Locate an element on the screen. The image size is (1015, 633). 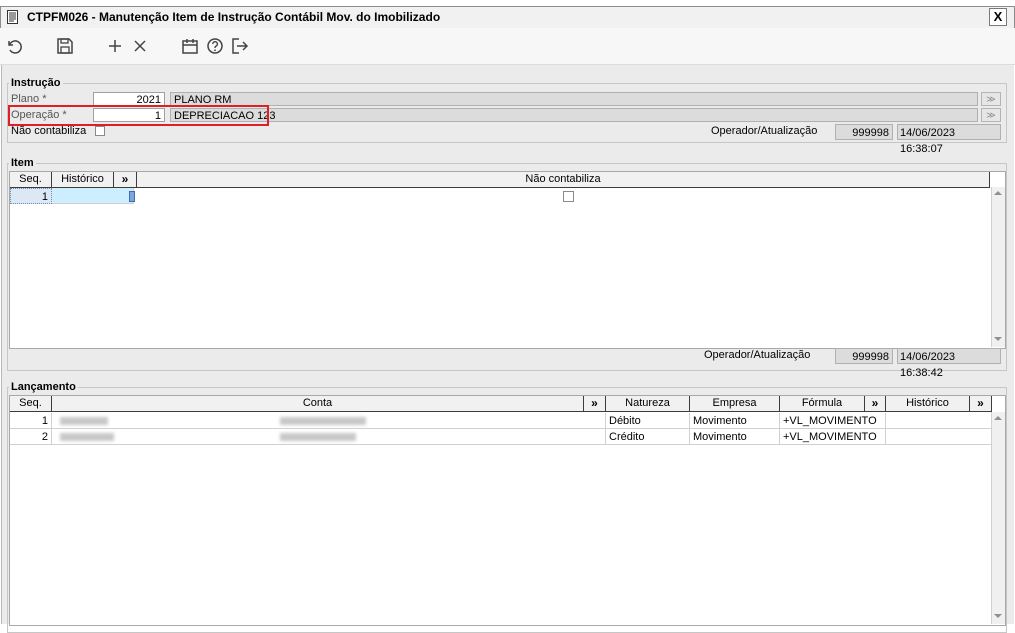
toolbar is located at coordinates (507, 46).